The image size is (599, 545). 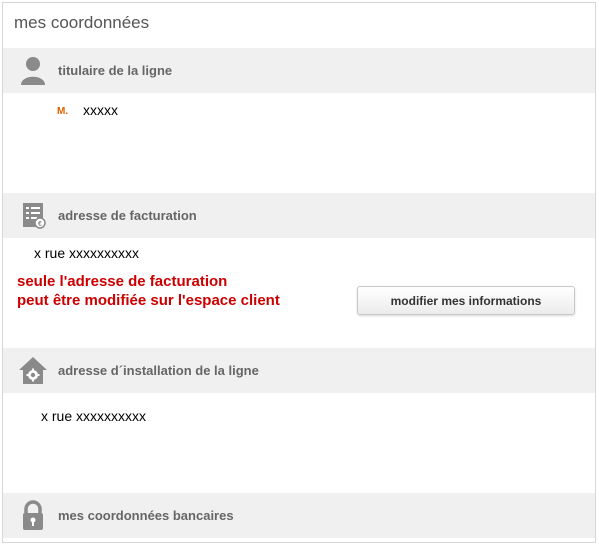 I want to click on page-title: mes coordonnées, so click(x=82, y=22).